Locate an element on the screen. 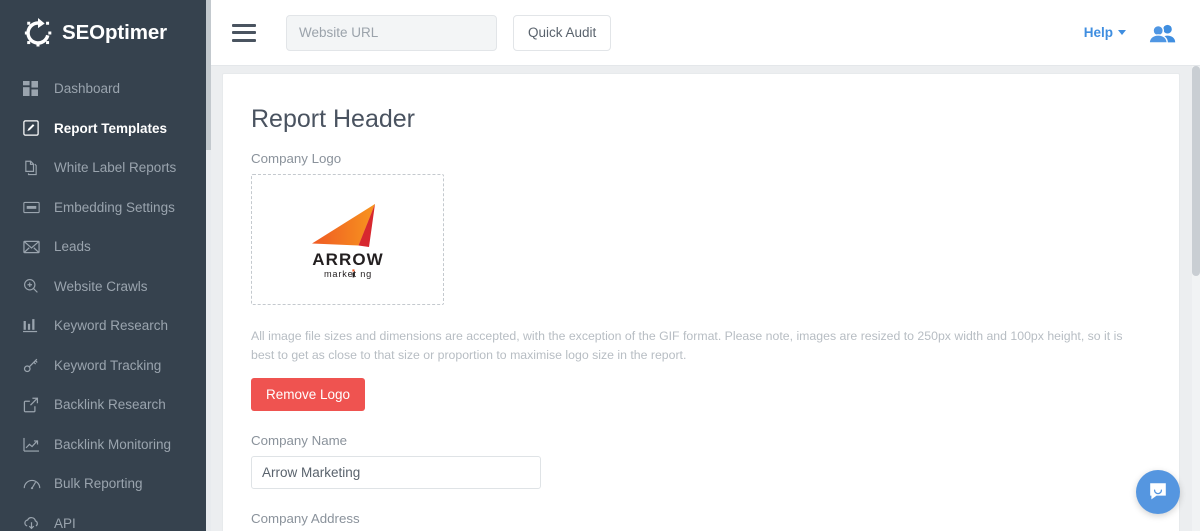  line-chart-up-icon is located at coordinates (34, 444).